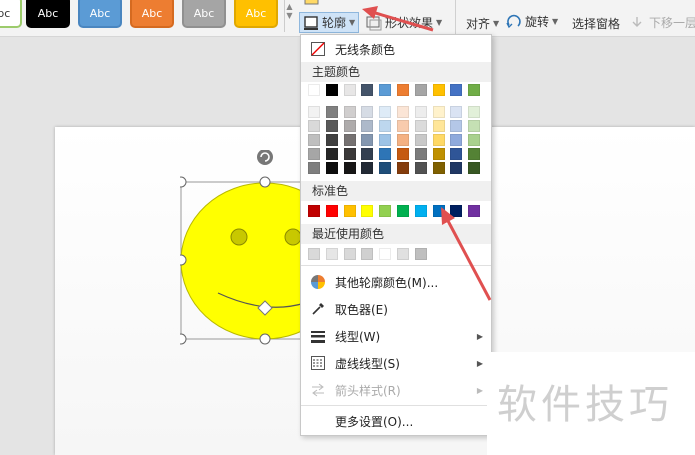 This screenshot has width=695, height=455. I want to click on dash-type-item: 虚线线型(S) ▶, so click(396, 363).